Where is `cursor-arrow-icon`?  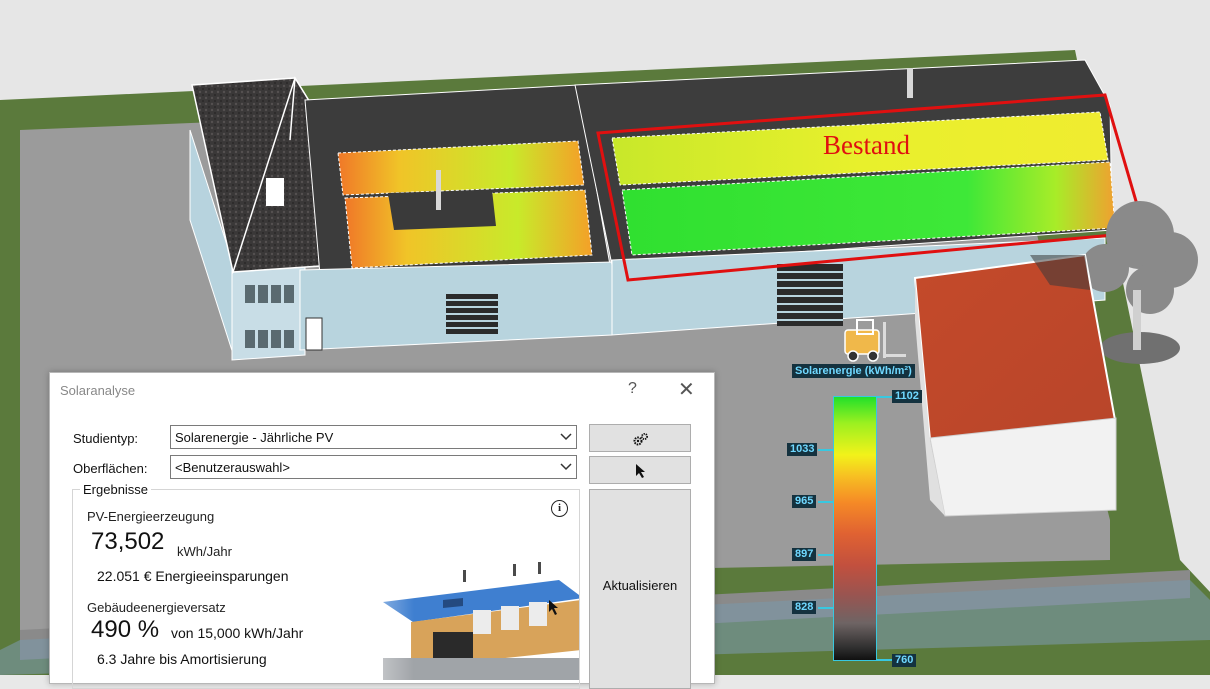 cursor-arrow-icon is located at coordinates (640, 471).